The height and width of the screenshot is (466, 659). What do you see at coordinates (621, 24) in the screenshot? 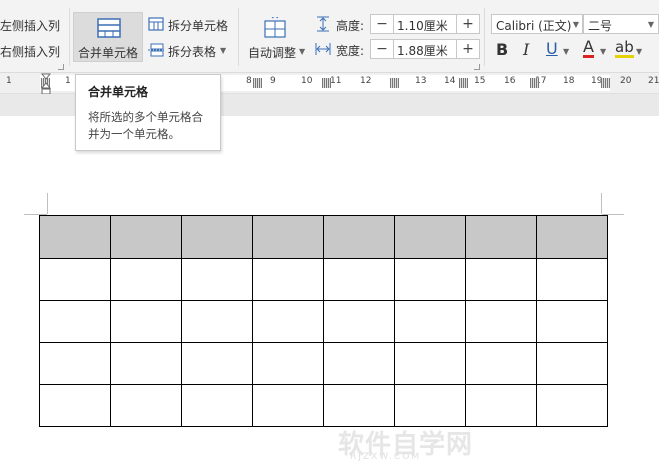
I see `font-size-select: 二号 ▼` at bounding box center [621, 24].